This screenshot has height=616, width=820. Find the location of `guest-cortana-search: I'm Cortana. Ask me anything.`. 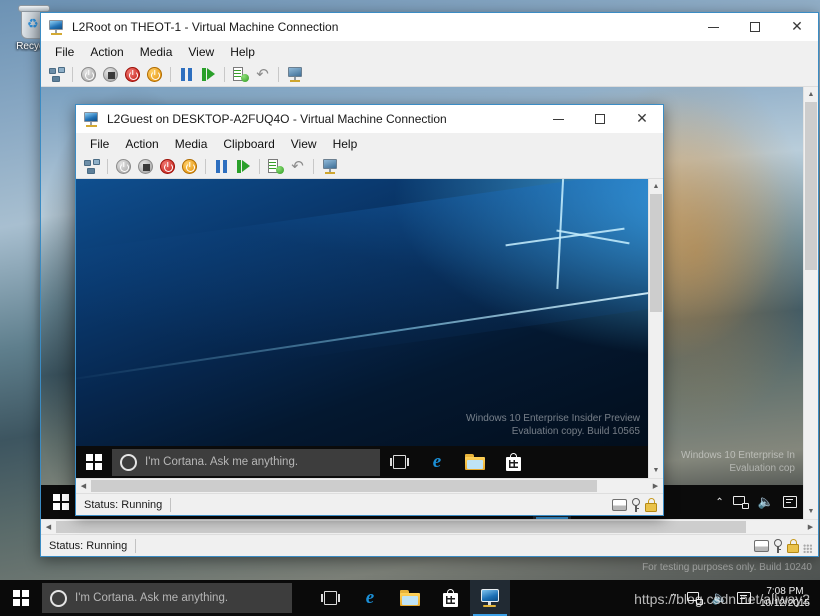

guest-cortana-search: I'm Cortana. Ask me anything. is located at coordinates (246, 462).